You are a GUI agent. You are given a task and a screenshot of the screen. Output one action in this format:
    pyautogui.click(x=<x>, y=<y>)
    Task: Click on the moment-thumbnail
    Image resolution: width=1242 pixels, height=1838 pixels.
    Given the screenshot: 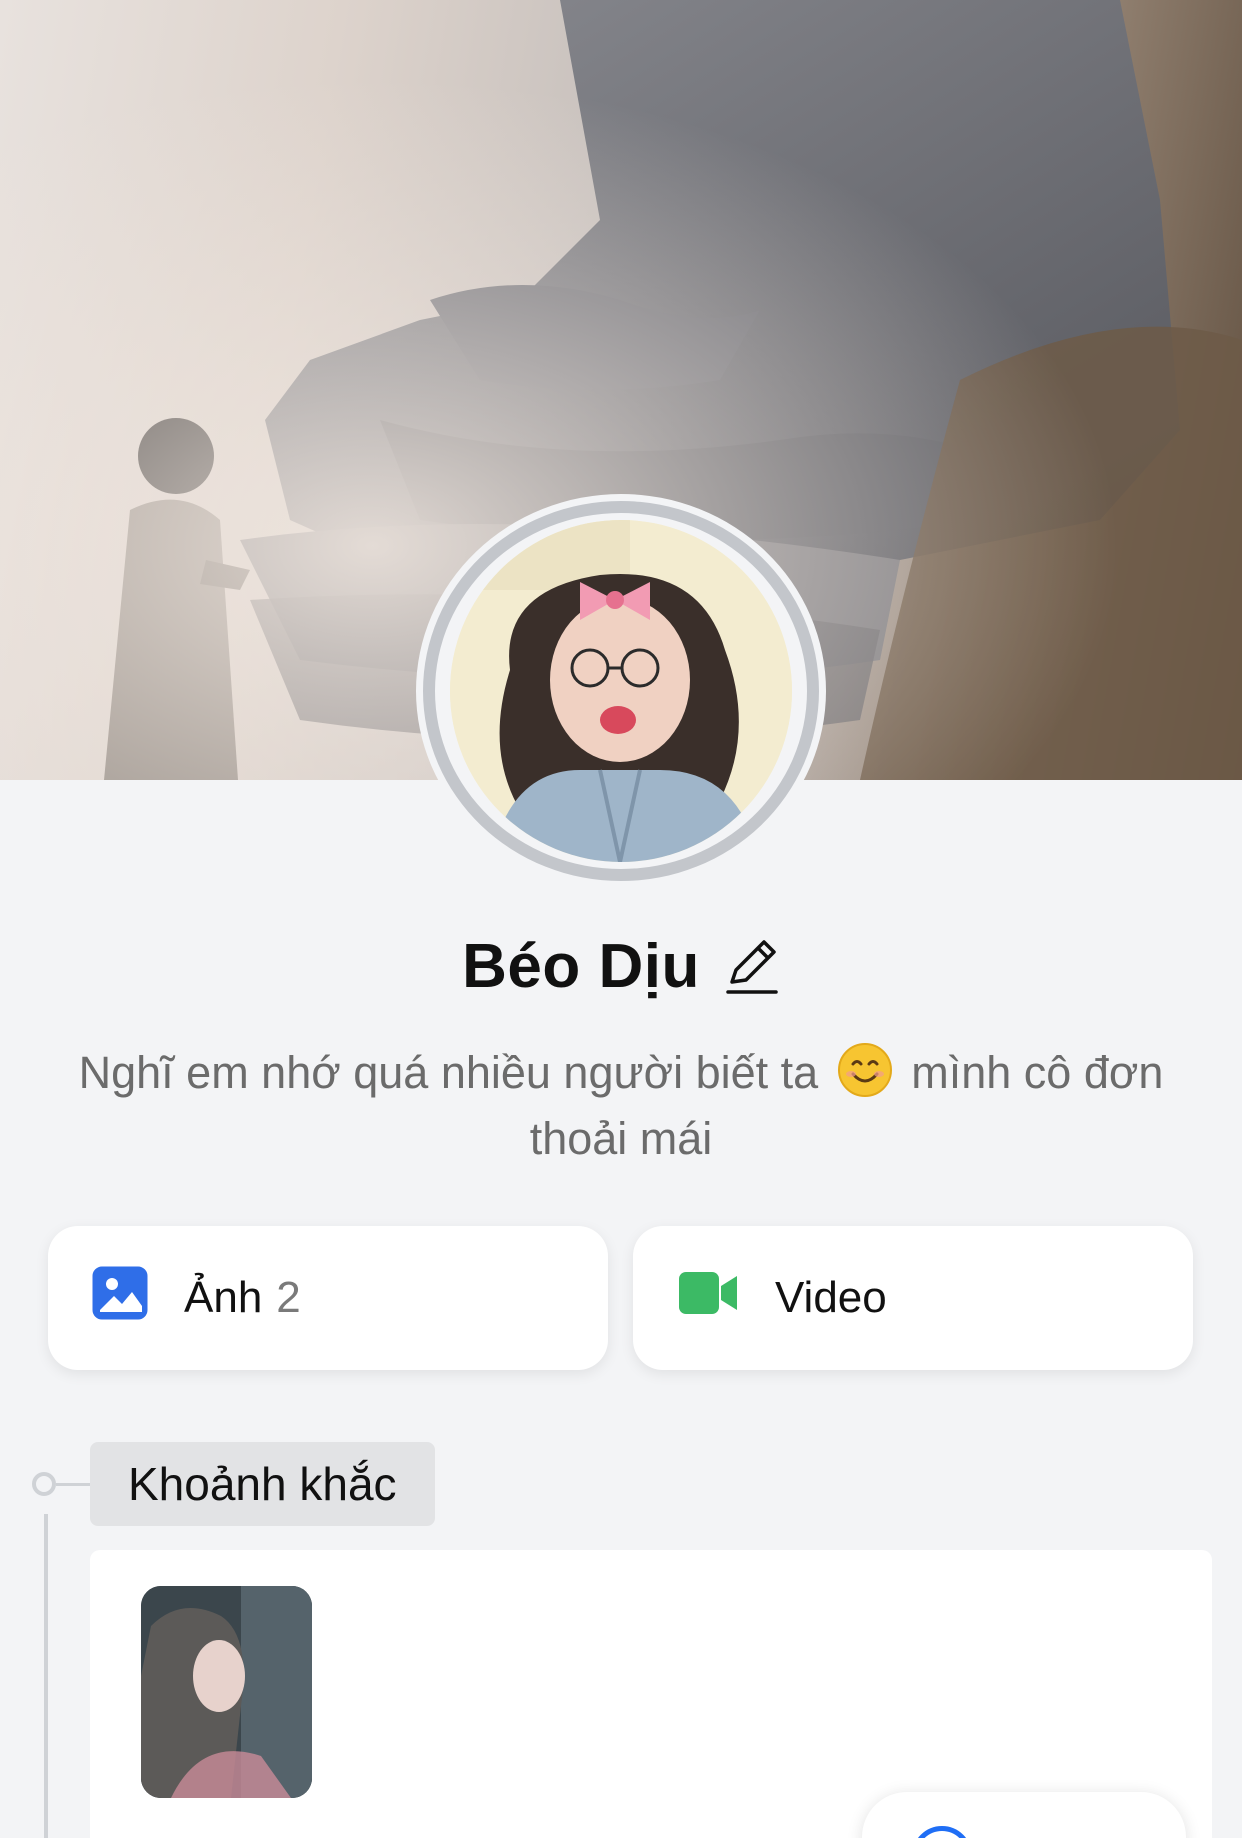 What is the action you would take?
    pyautogui.click(x=226, y=1692)
    